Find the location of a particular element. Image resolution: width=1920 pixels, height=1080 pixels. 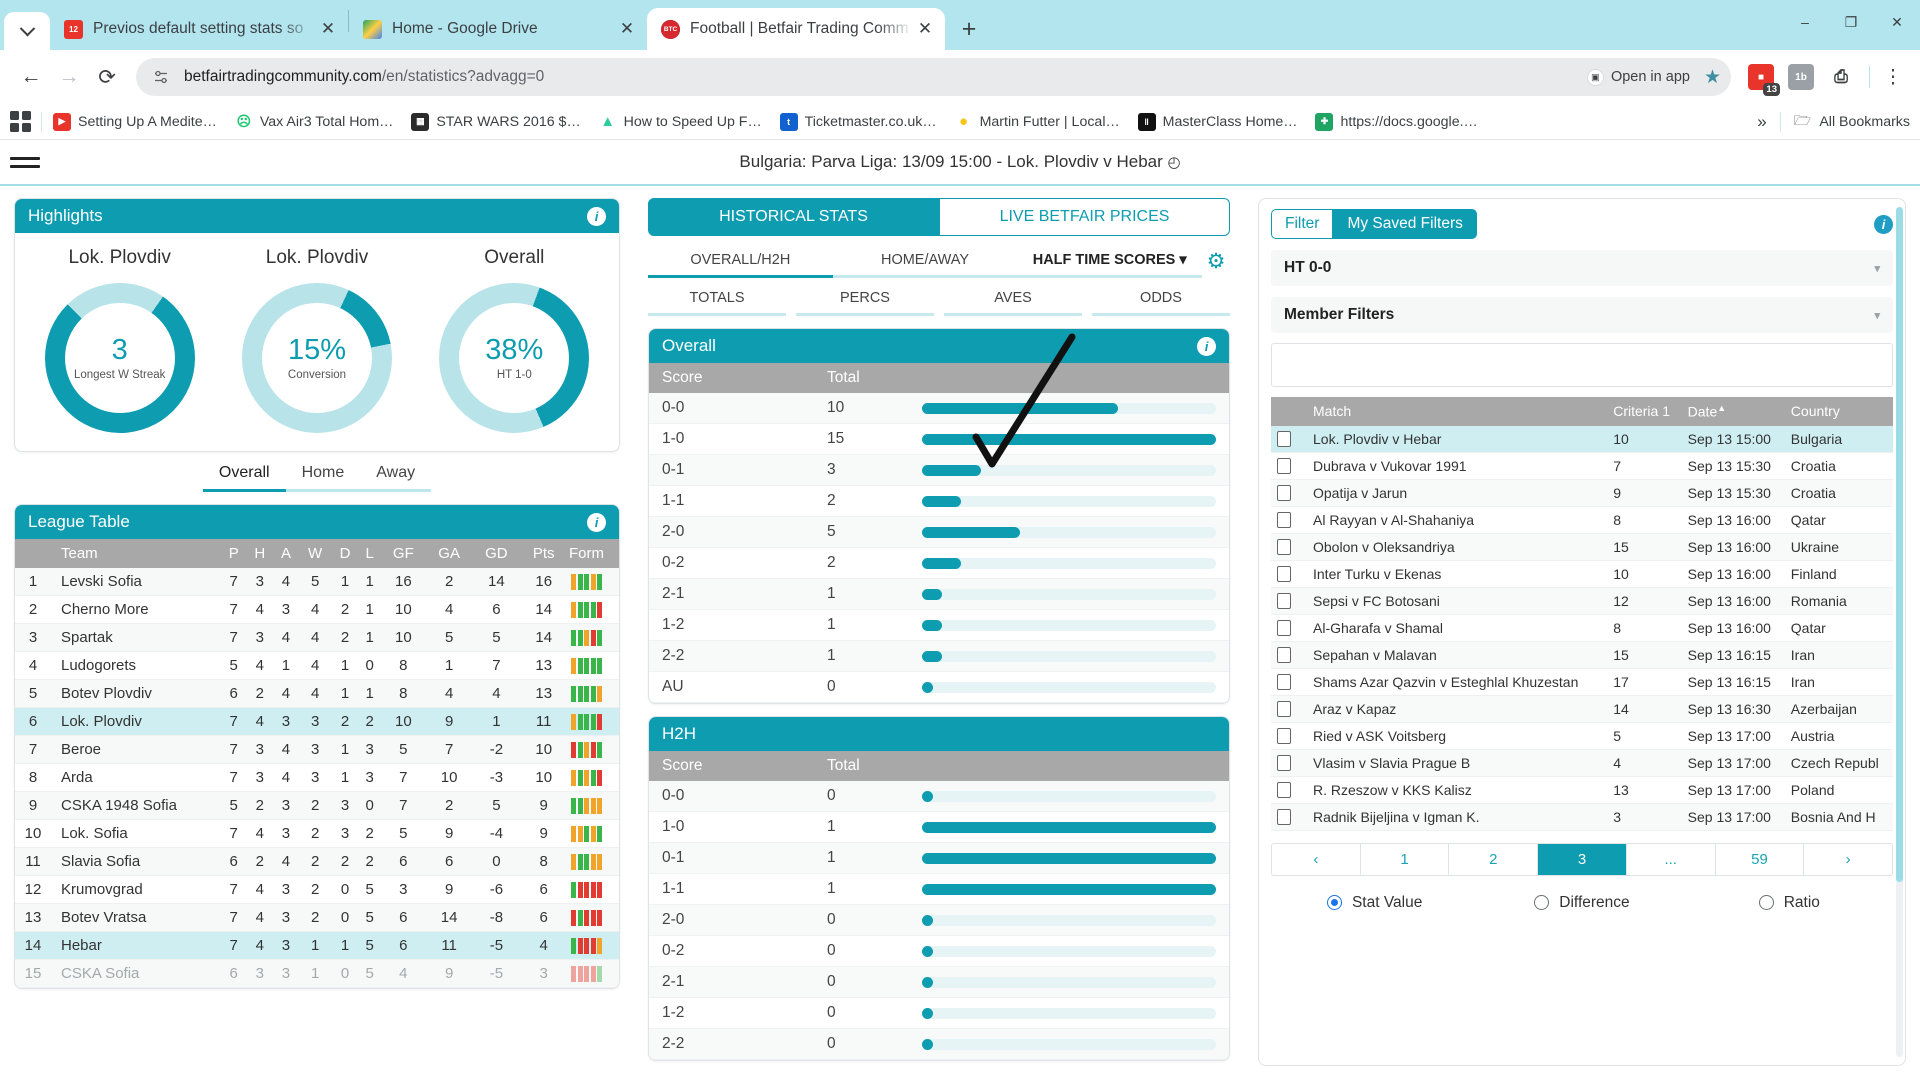

dropdown-half-time-scores: HALF TIME SCORES ▾ is located at coordinates (1110, 262).